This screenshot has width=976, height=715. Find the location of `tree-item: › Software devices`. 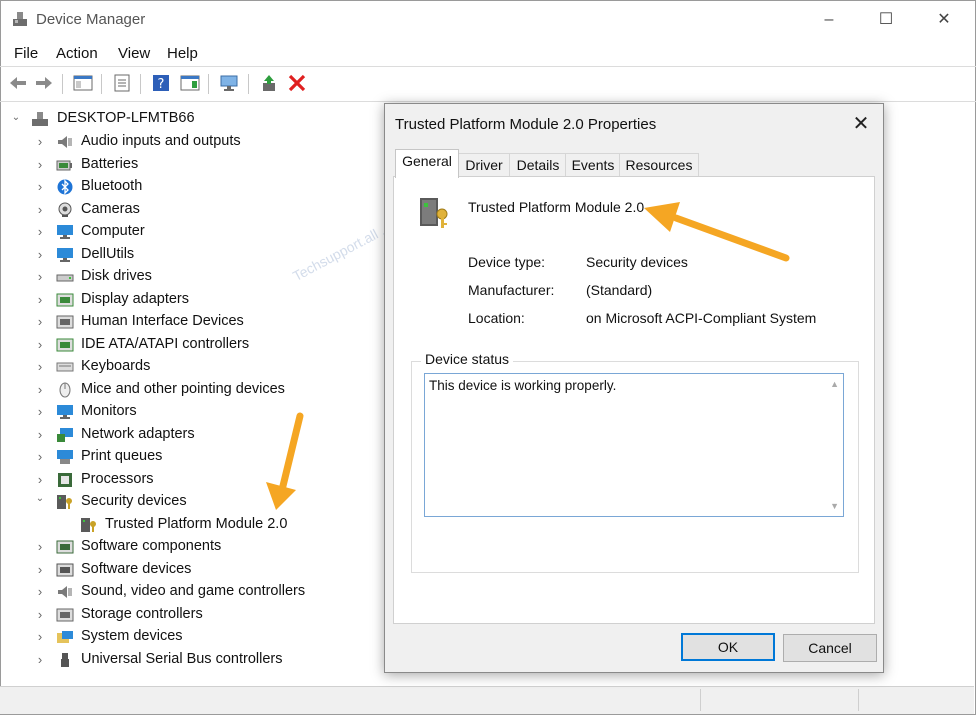

tree-item: › Software devices is located at coordinates (192, 570).